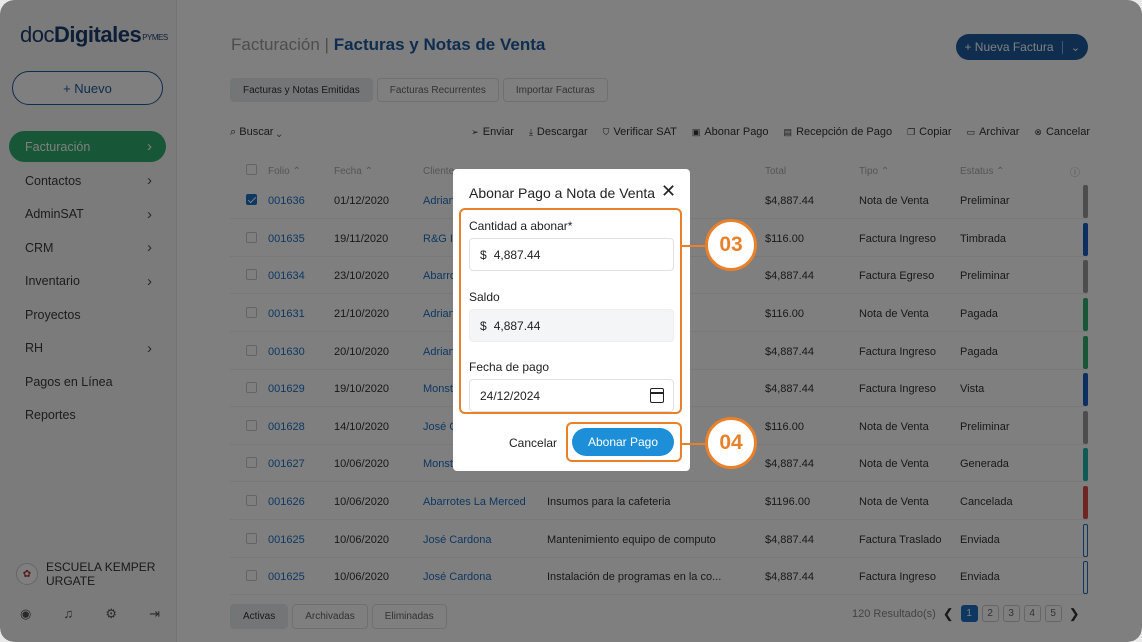 The height and width of the screenshot is (642, 1142). What do you see at coordinates (624, 442) in the screenshot?
I see `submit-highlight` at bounding box center [624, 442].